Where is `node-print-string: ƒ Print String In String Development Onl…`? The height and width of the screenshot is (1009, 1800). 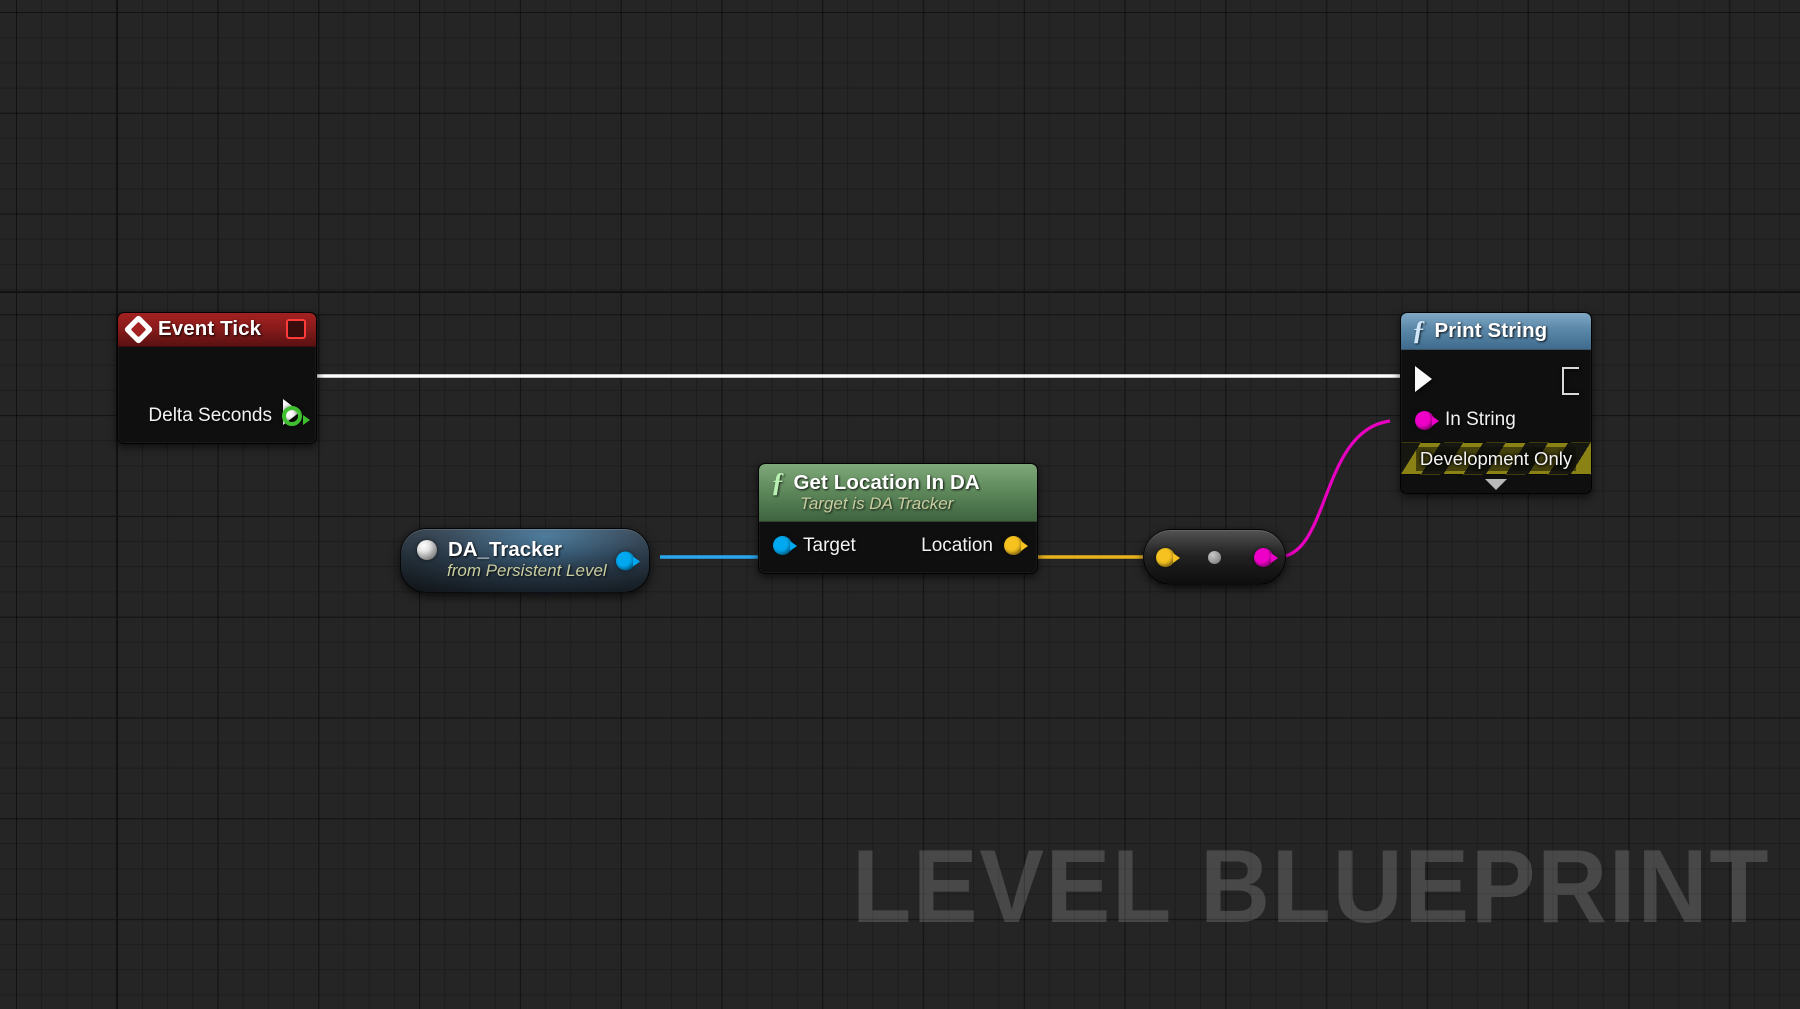 node-print-string: ƒ Print String In String Development Onl… is located at coordinates (1496, 403).